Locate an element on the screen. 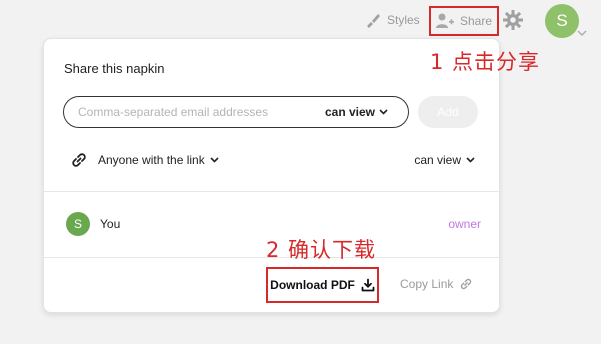  email-field-container: can view is located at coordinates (236, 112).